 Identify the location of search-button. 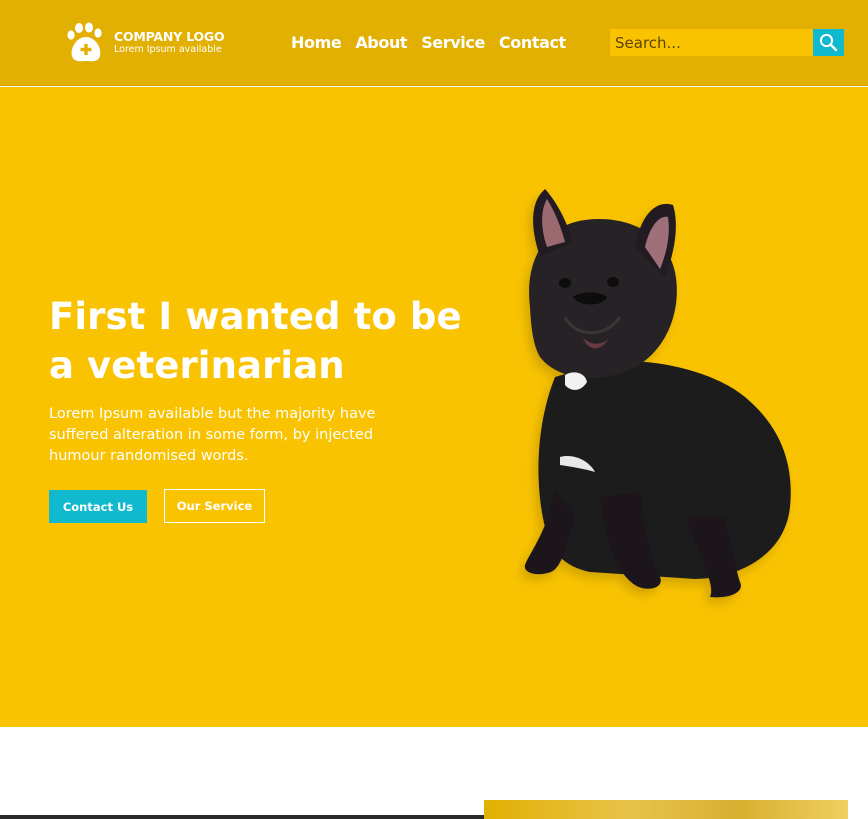
(828, 42).